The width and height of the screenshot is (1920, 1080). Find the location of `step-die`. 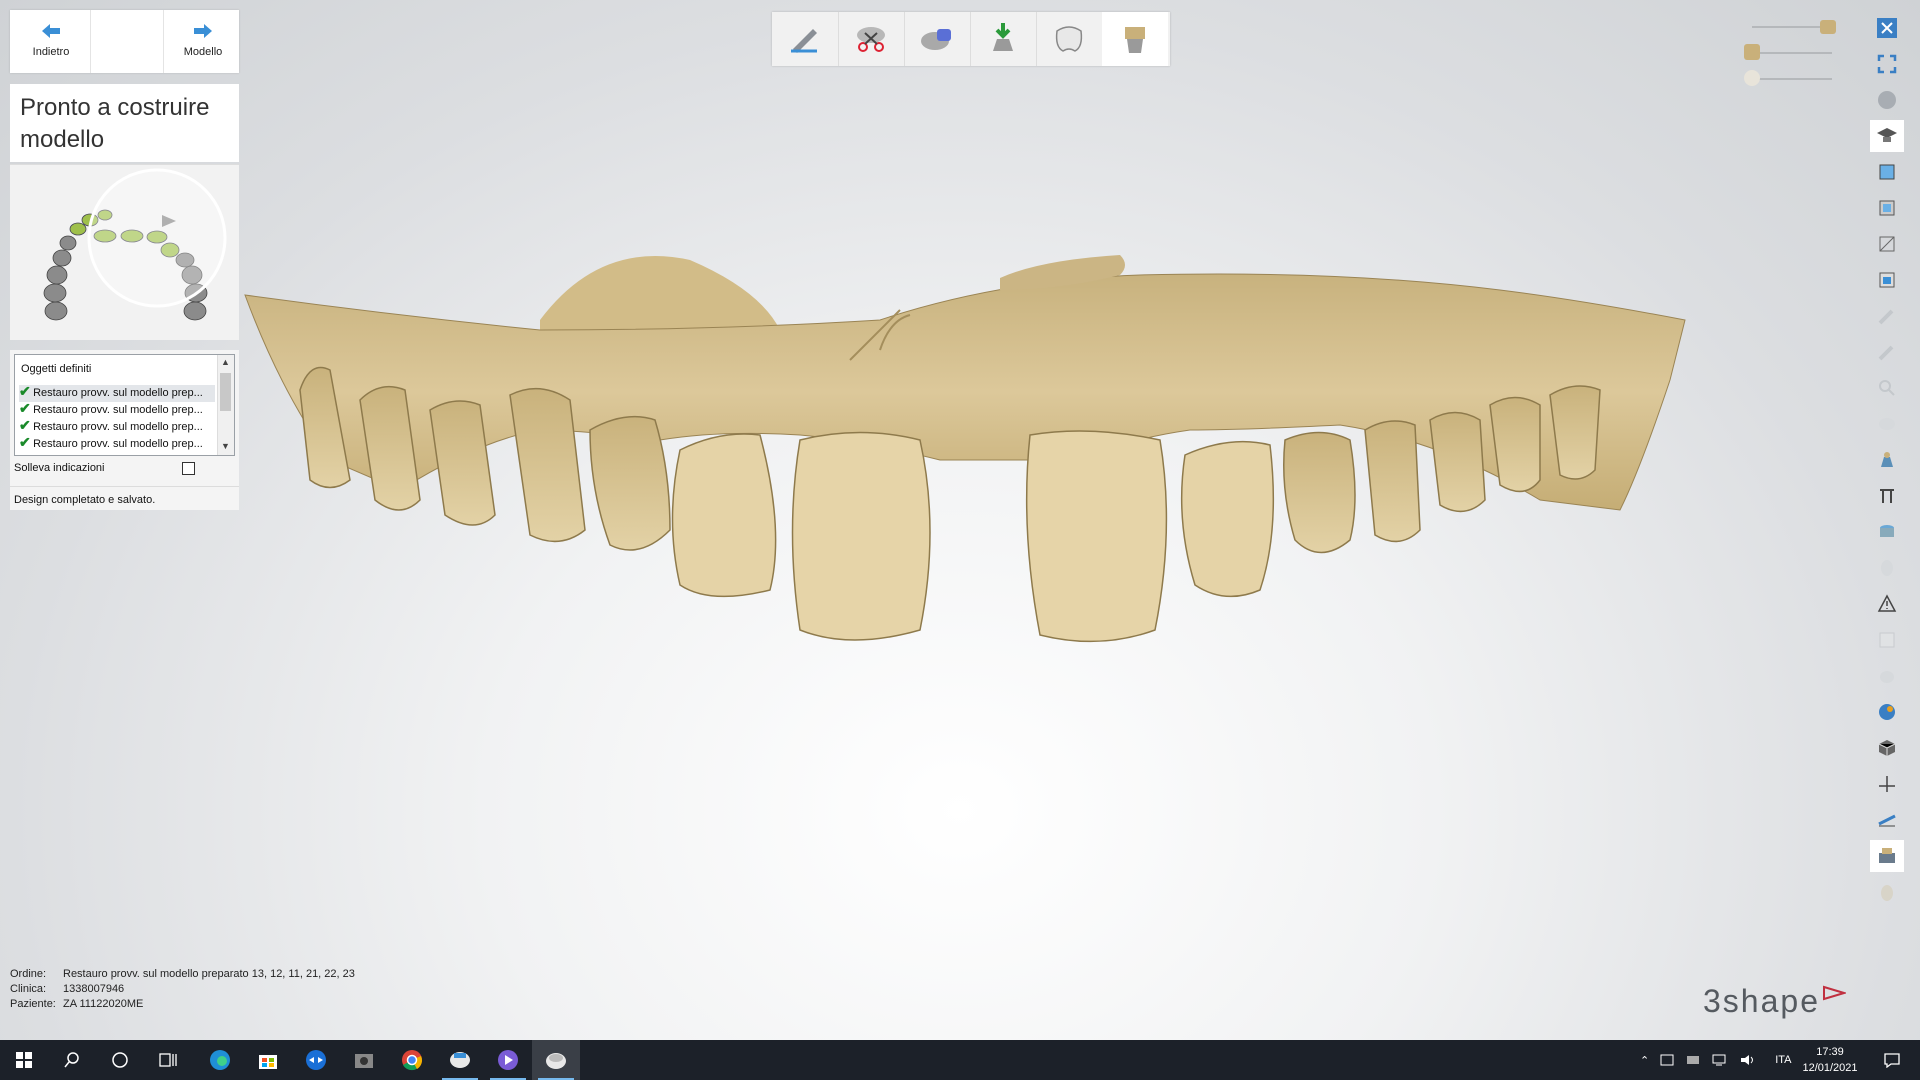

step-die is located at coordinates (1135, 39).